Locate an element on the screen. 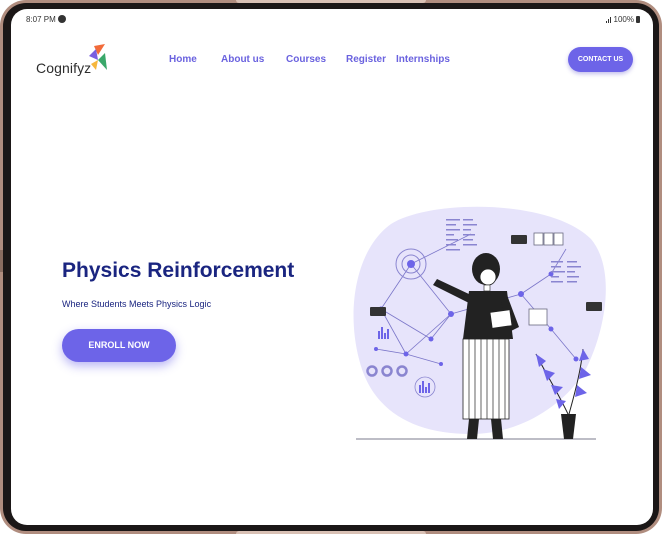  hero-subtitle: Where Students Meets Physics Logic is located at coordinates (137, 304).